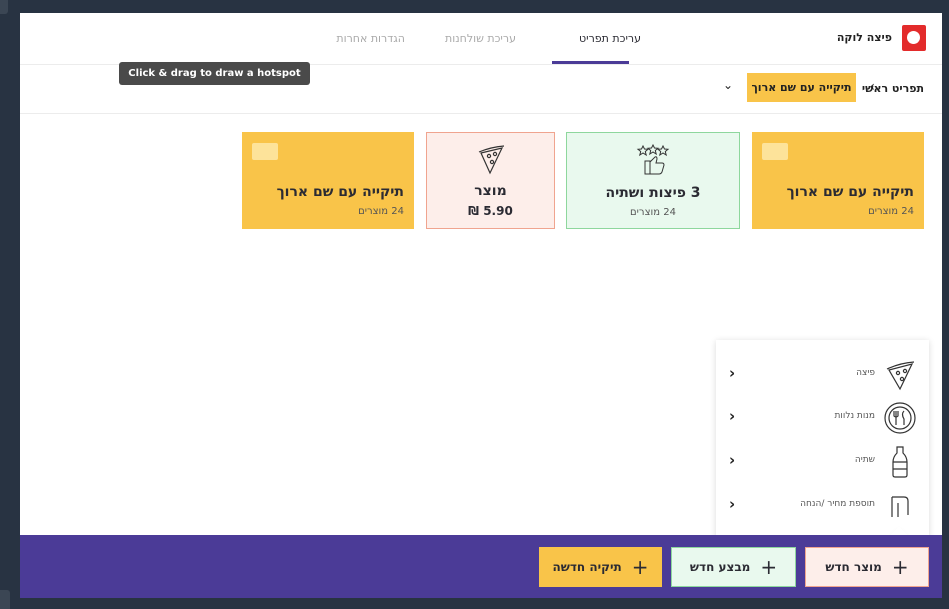 The image size is (949, 609). I want to click on product-price: 5.90 ₪, so click(490, 211).